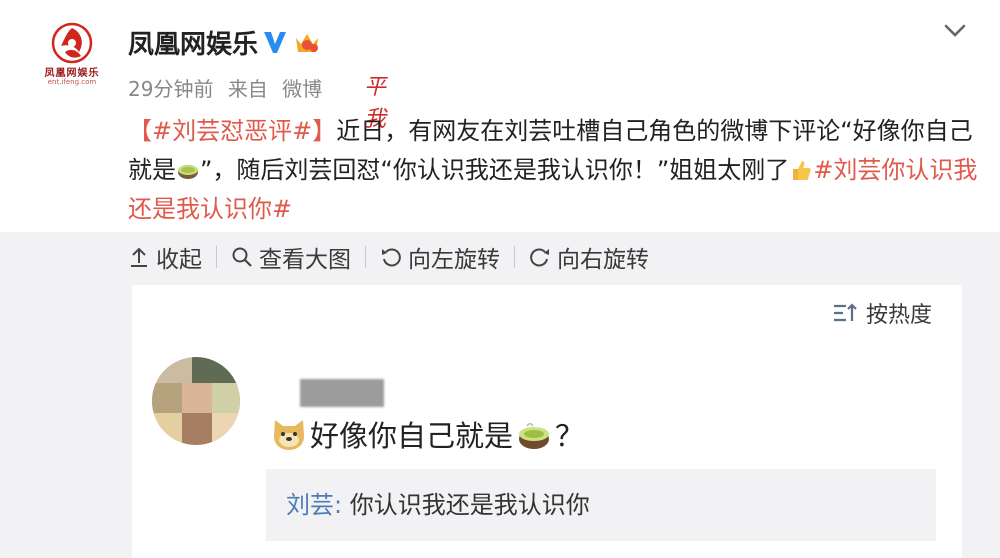  What do you see at coordinates (72, 82) in the screenshot?
I see `logo-url: ent.ifeng.com` at bounding box center [72, 82].